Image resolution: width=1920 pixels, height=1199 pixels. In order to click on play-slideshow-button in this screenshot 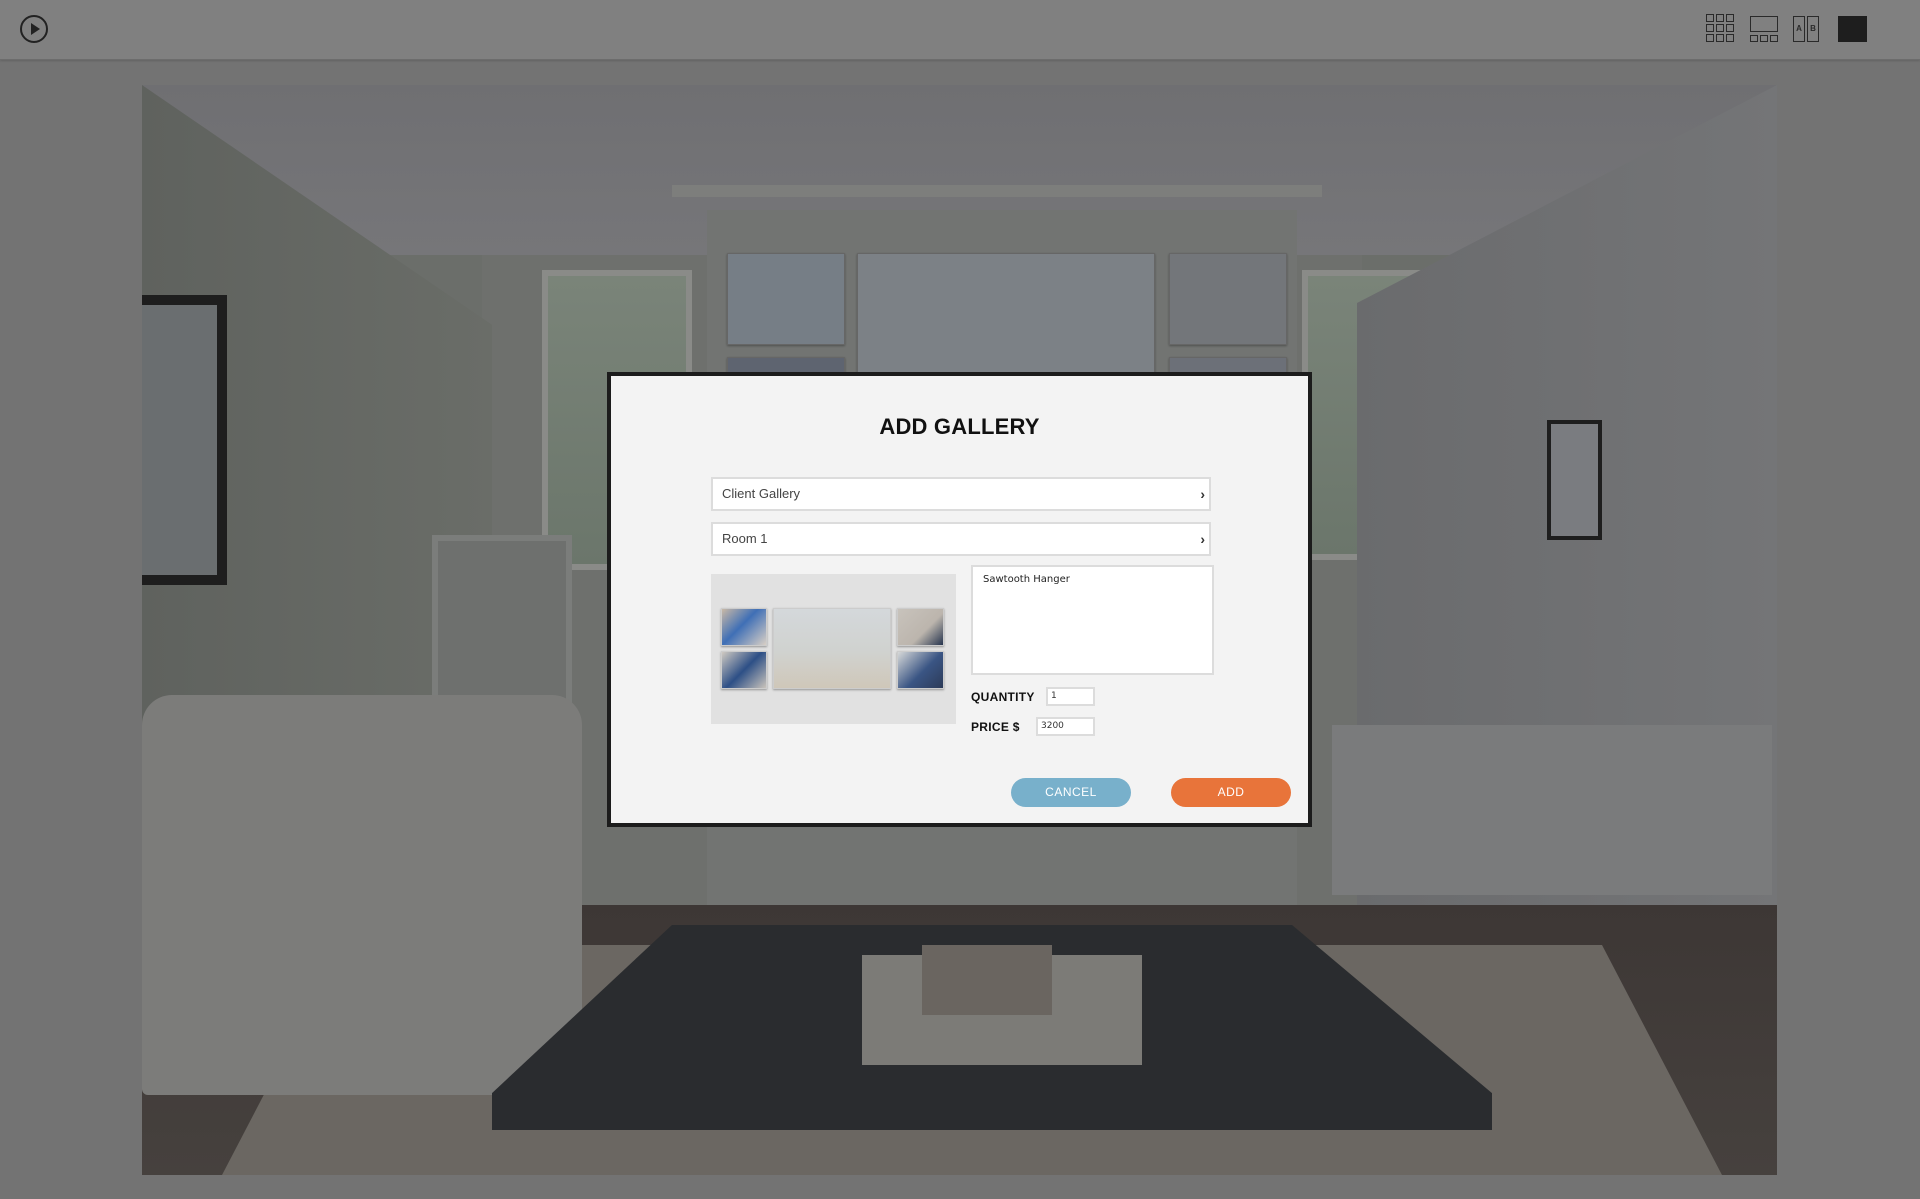, I will do `click(34, 29)`.